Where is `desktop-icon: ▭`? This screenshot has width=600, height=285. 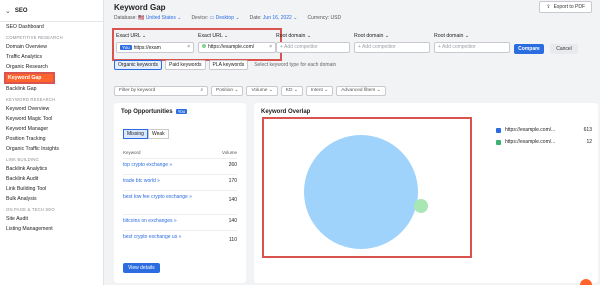 desktop-icon: ▭ is located at coordinates (212, 18).